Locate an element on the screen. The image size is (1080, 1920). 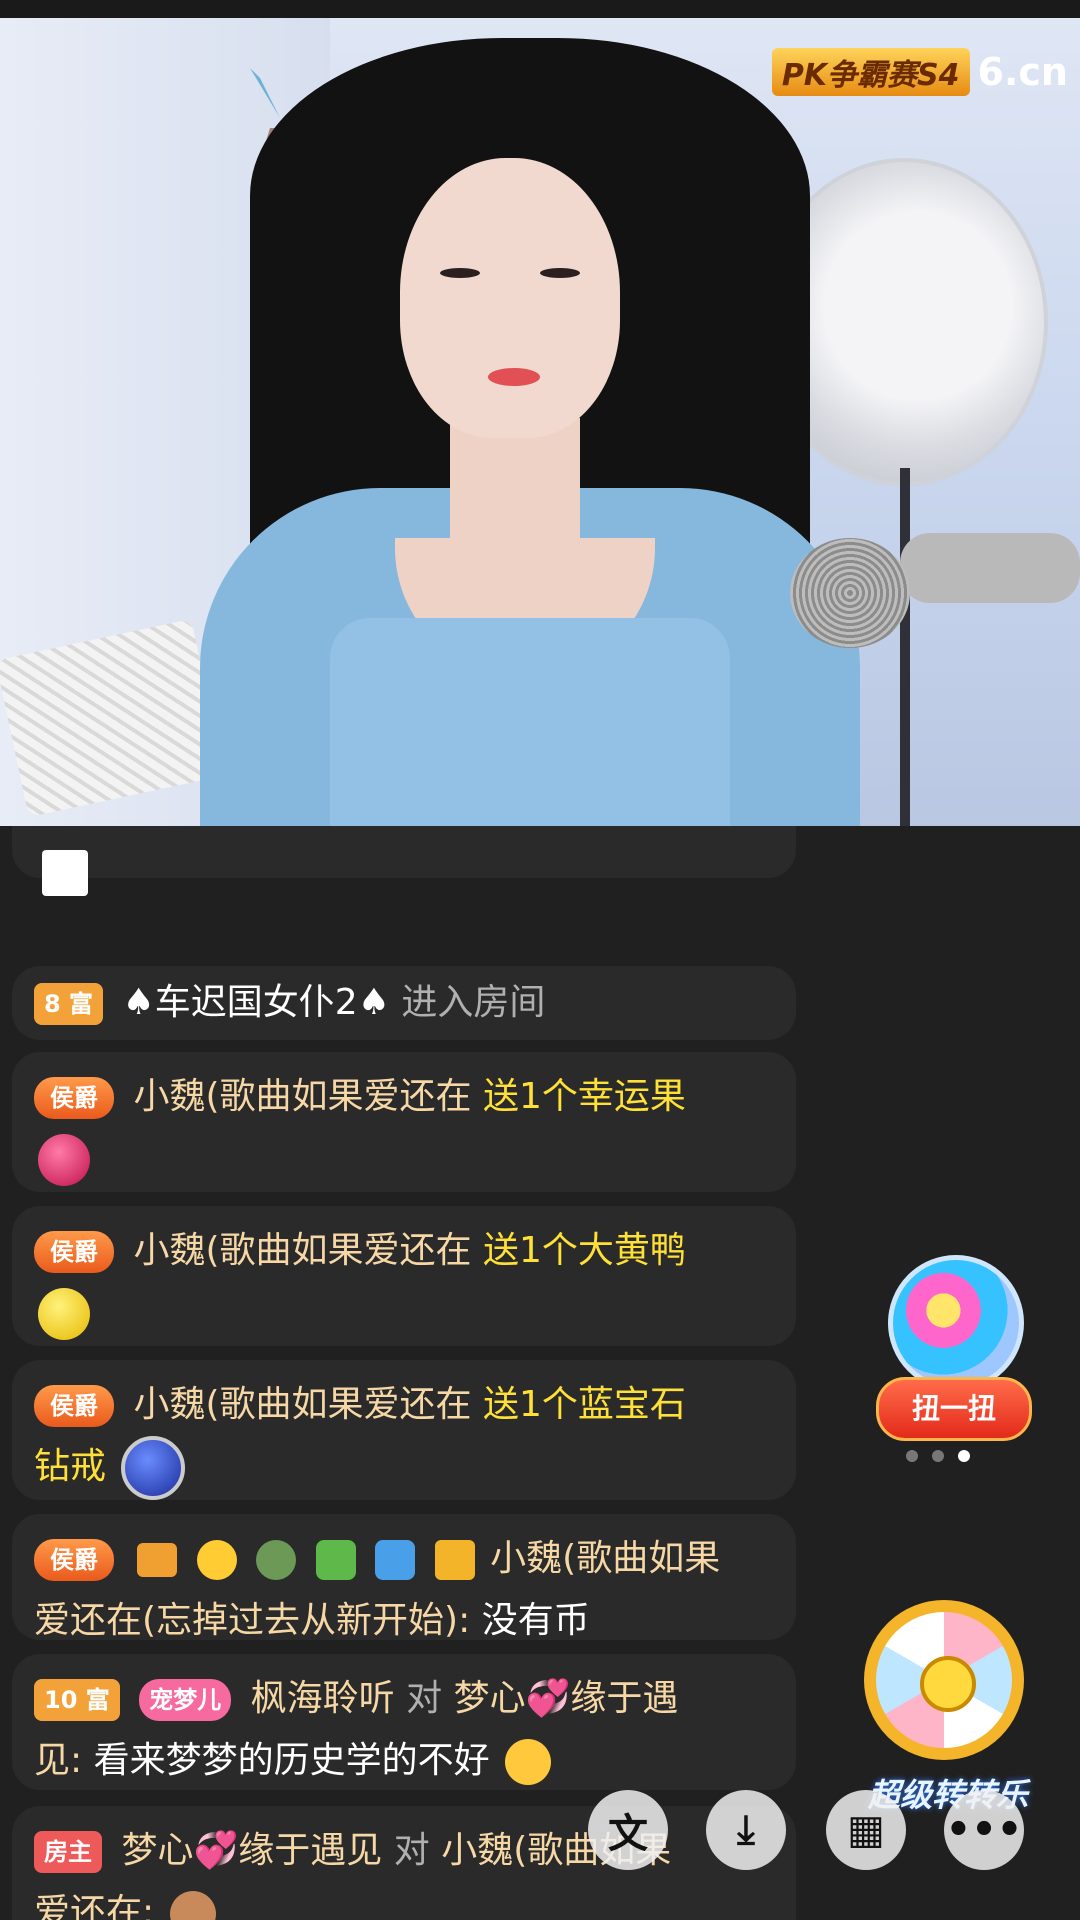
chat-message: 侯爵 小魏(歌曲如果爱还在 送1个大黄鸭 is located at coordinates (404, 1276).